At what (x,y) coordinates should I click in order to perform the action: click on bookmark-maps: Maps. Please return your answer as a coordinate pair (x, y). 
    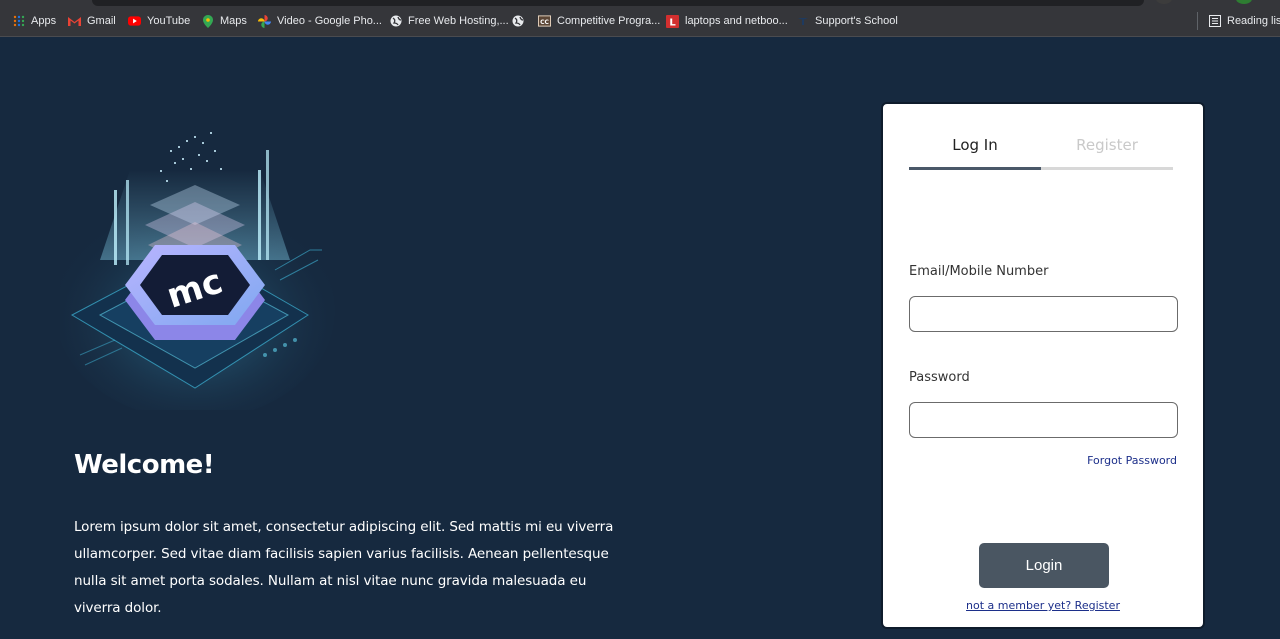
    Looking at the image, I should click on (224, 21).